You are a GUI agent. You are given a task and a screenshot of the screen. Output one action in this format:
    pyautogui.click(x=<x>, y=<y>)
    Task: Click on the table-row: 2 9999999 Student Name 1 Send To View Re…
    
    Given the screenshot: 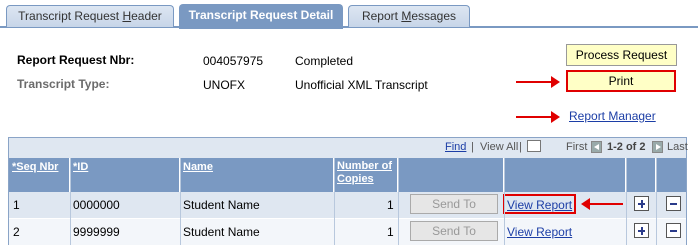 What is the action you would take?
    pyautogui.click(x=347, y=232)
    